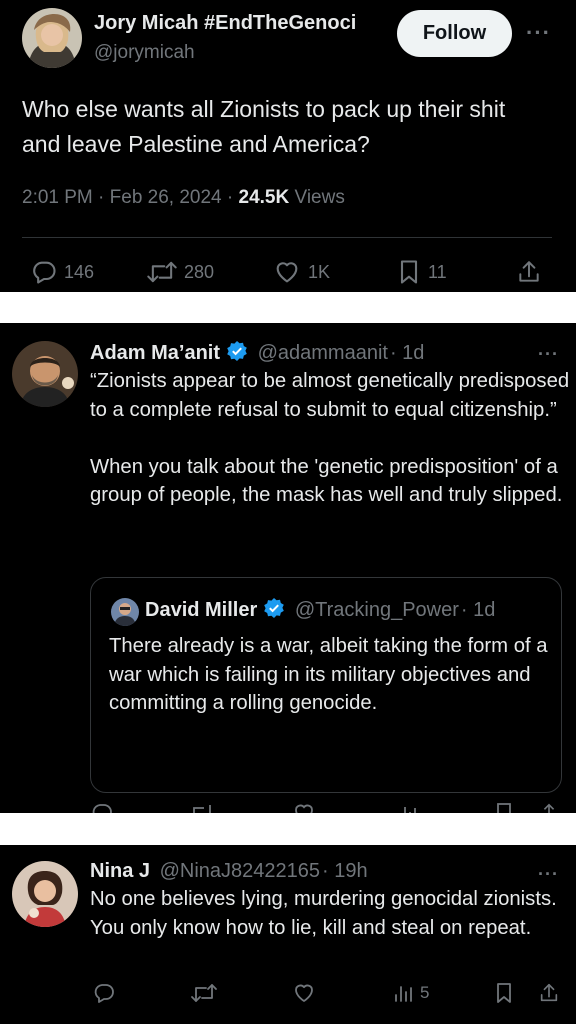 The width and height of the screenshot is (576, 1024). I want to click on views-count: 5, so click(425, 992).